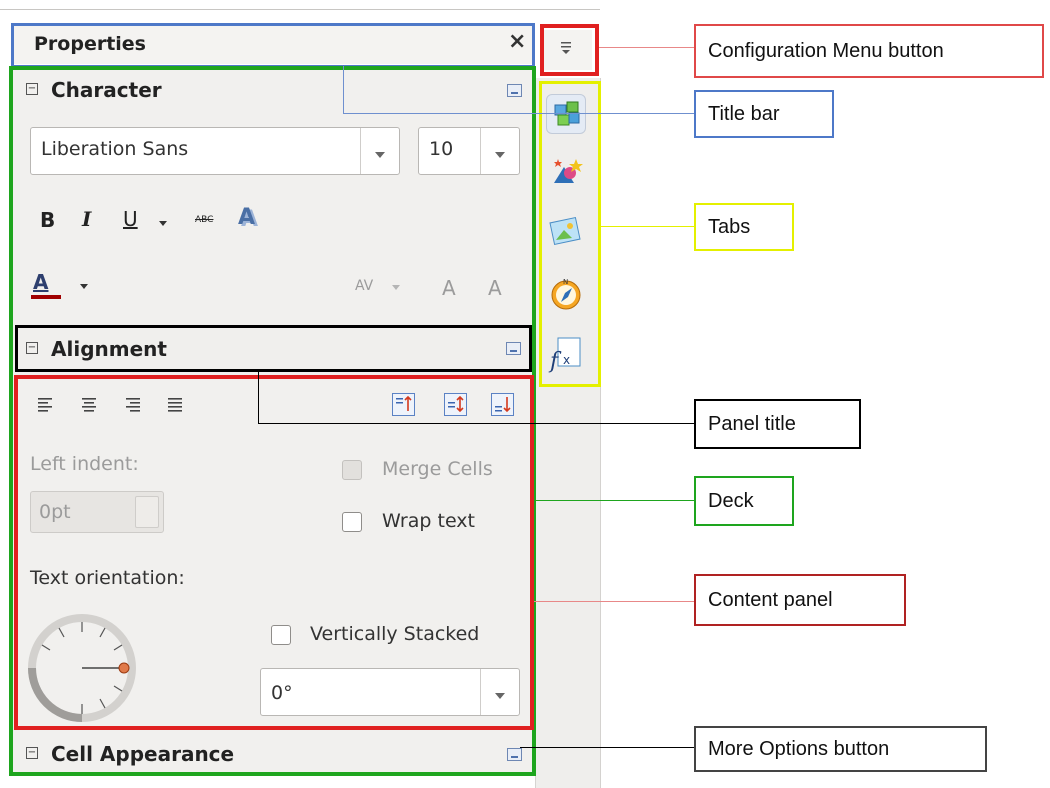 The image size is (1050, 788). Describe the element at coordinates (800, 600) in the screenshot. I see `callout-content-panel: Content panel` at that location.